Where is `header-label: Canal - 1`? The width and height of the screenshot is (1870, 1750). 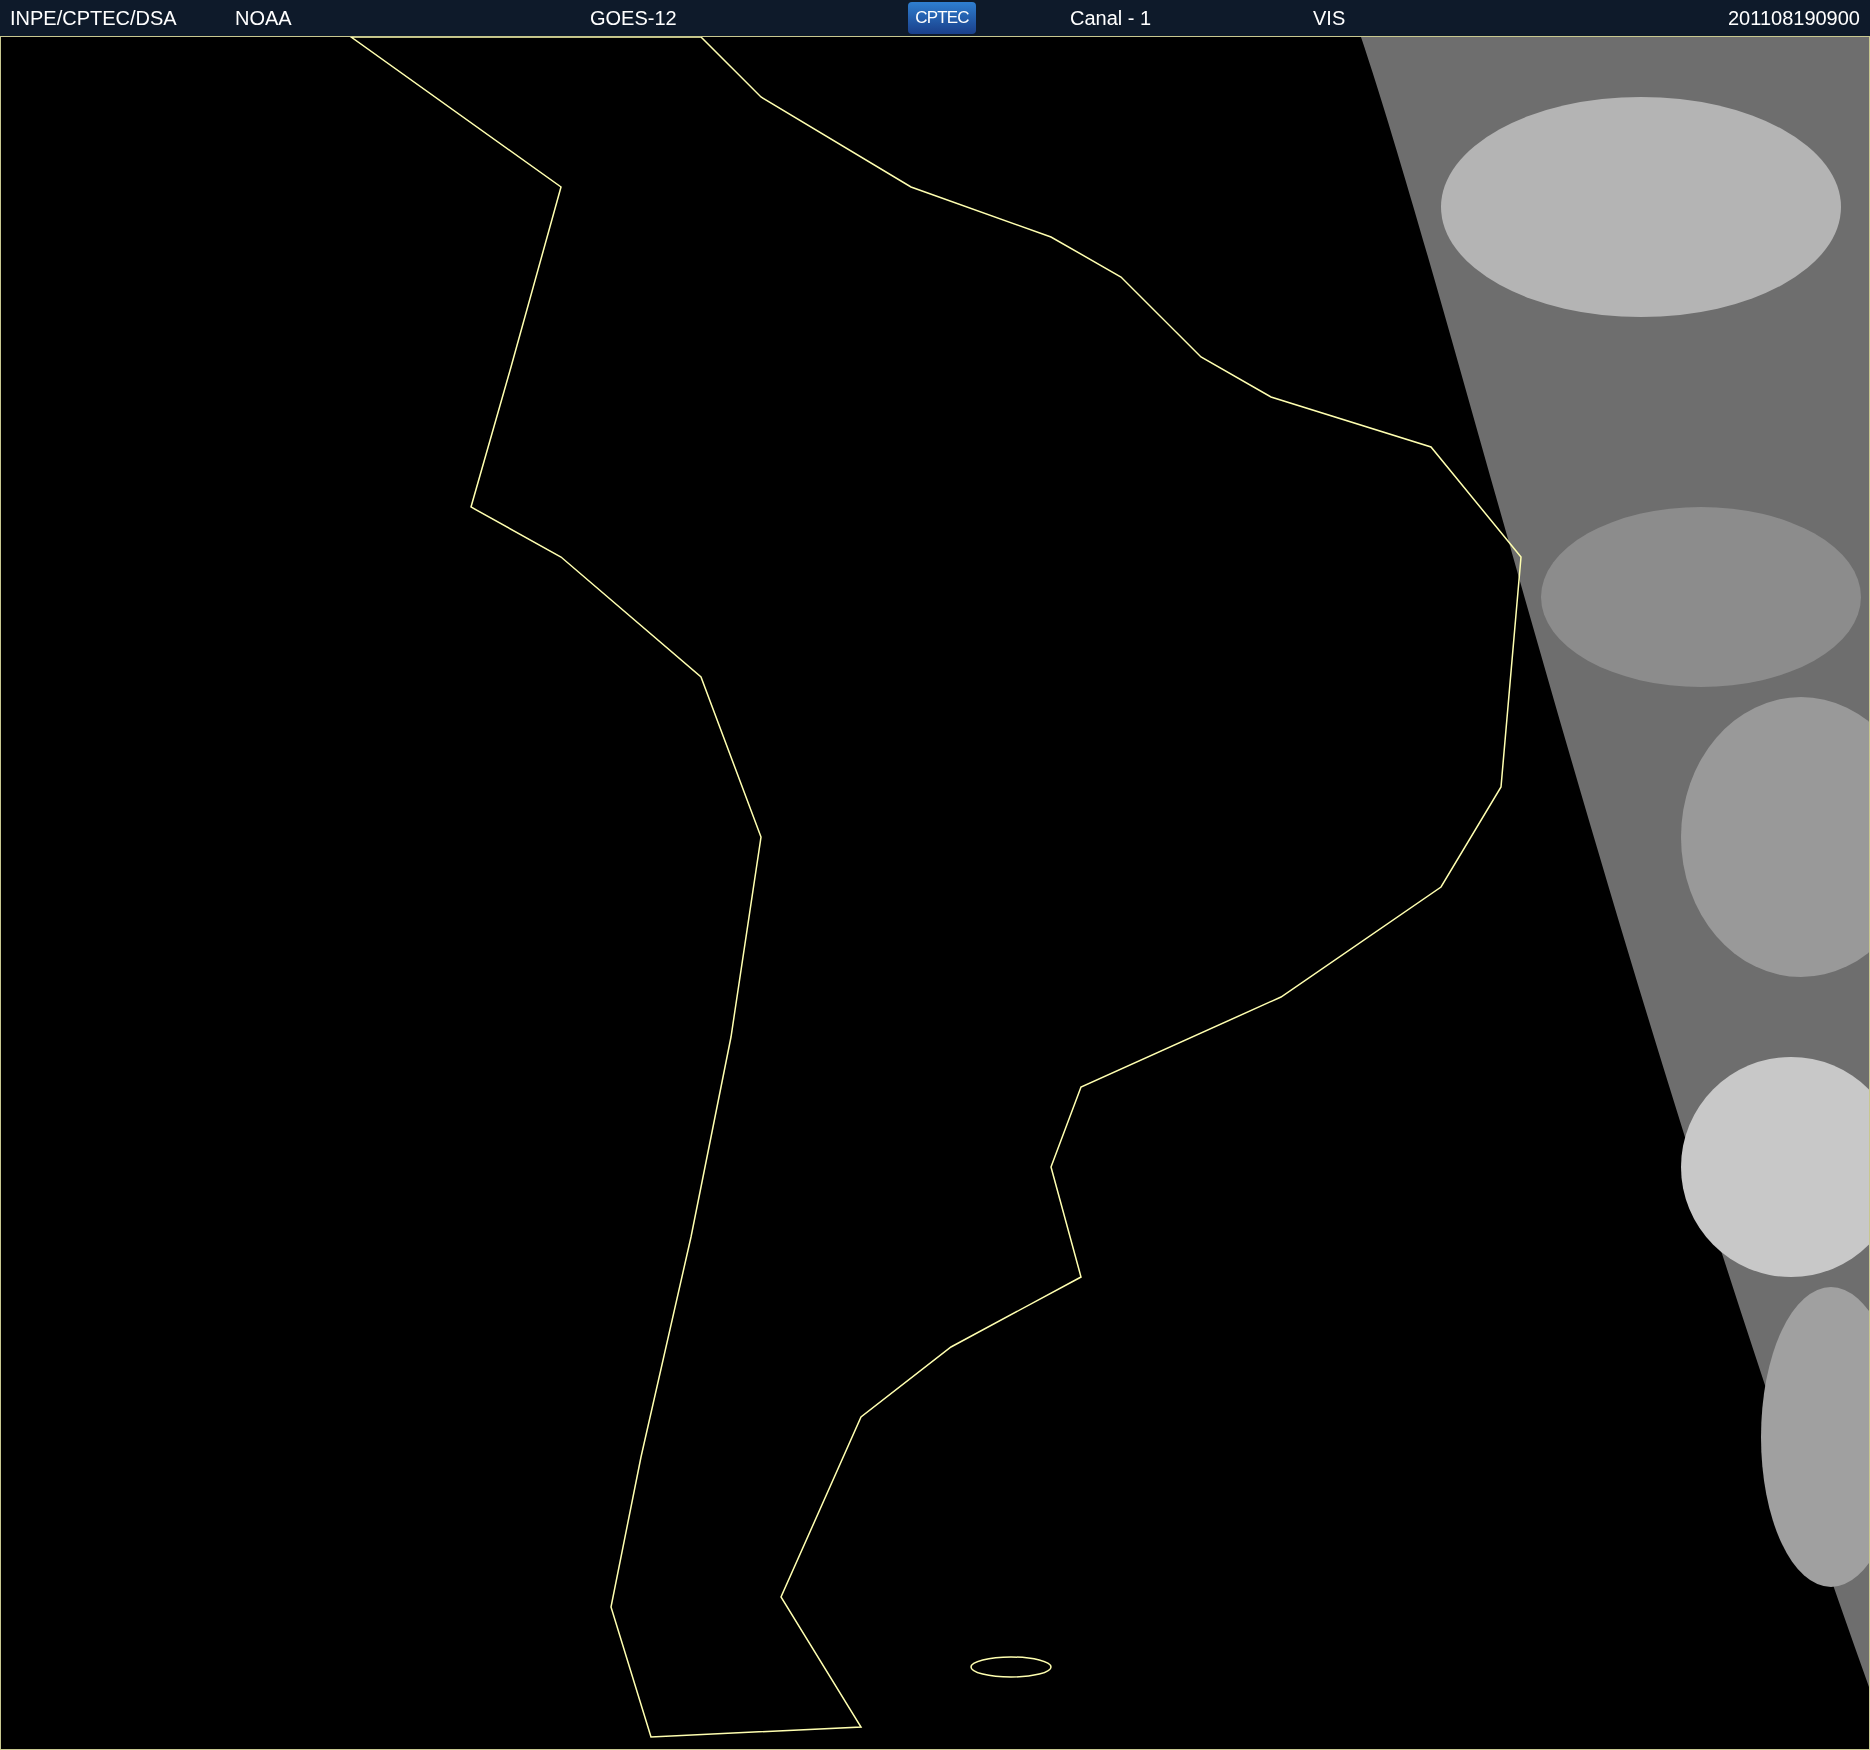
header-label: Canal - 1 is located at coordinates (1111, 18).